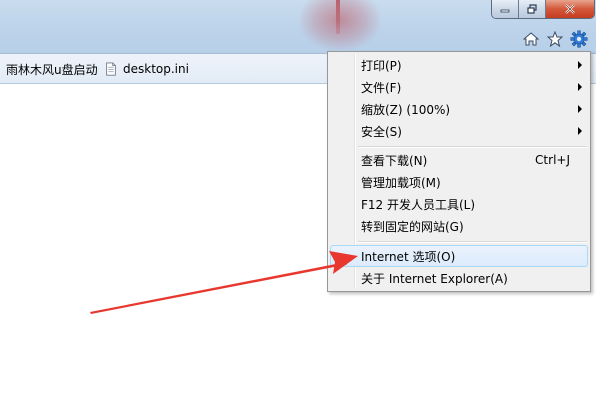  I want to click on favorite-link-label: 雨林木风u盘启动, so click(52, 69).